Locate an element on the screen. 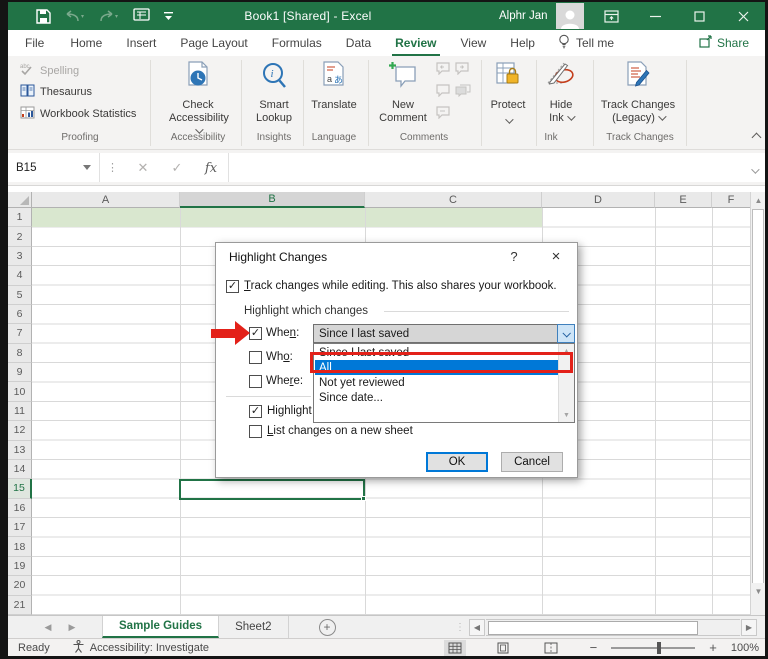 The width and height of the screenshot is (768, 659). row-header: 3 is located at coordinates (20, 256).